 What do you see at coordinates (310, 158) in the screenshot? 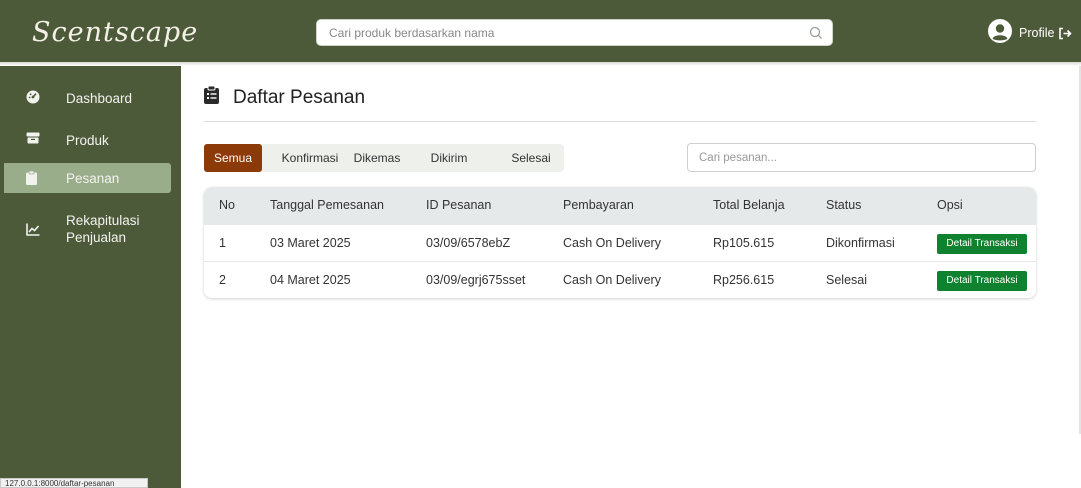
I see `tab-konfirmasi: Konfirmasi` at bounding box center [310, 158].